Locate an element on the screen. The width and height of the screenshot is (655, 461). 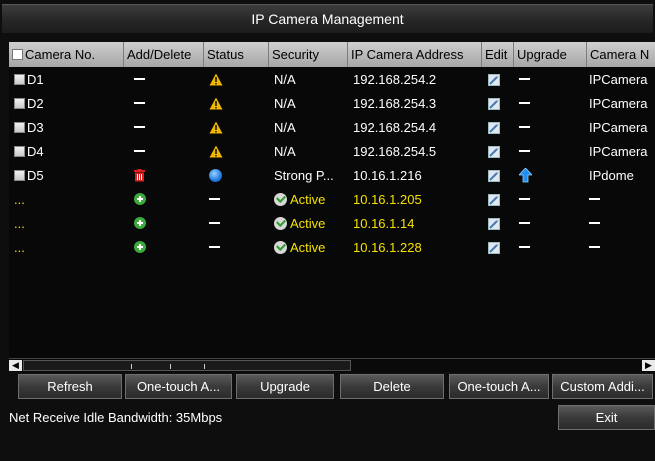
table-row: D5 Strong P... 10.16.1.216 IPdome is located at coordinates (332, 176).